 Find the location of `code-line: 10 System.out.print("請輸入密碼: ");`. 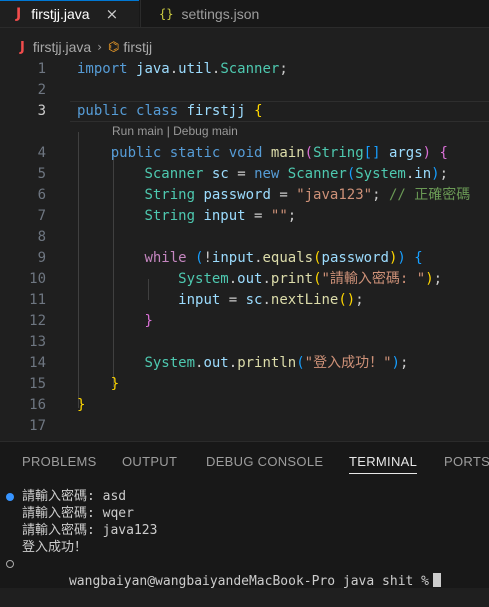

code-line: 10 System.out.print("請輸入密碼: "); is located at coordinates (244, 279).